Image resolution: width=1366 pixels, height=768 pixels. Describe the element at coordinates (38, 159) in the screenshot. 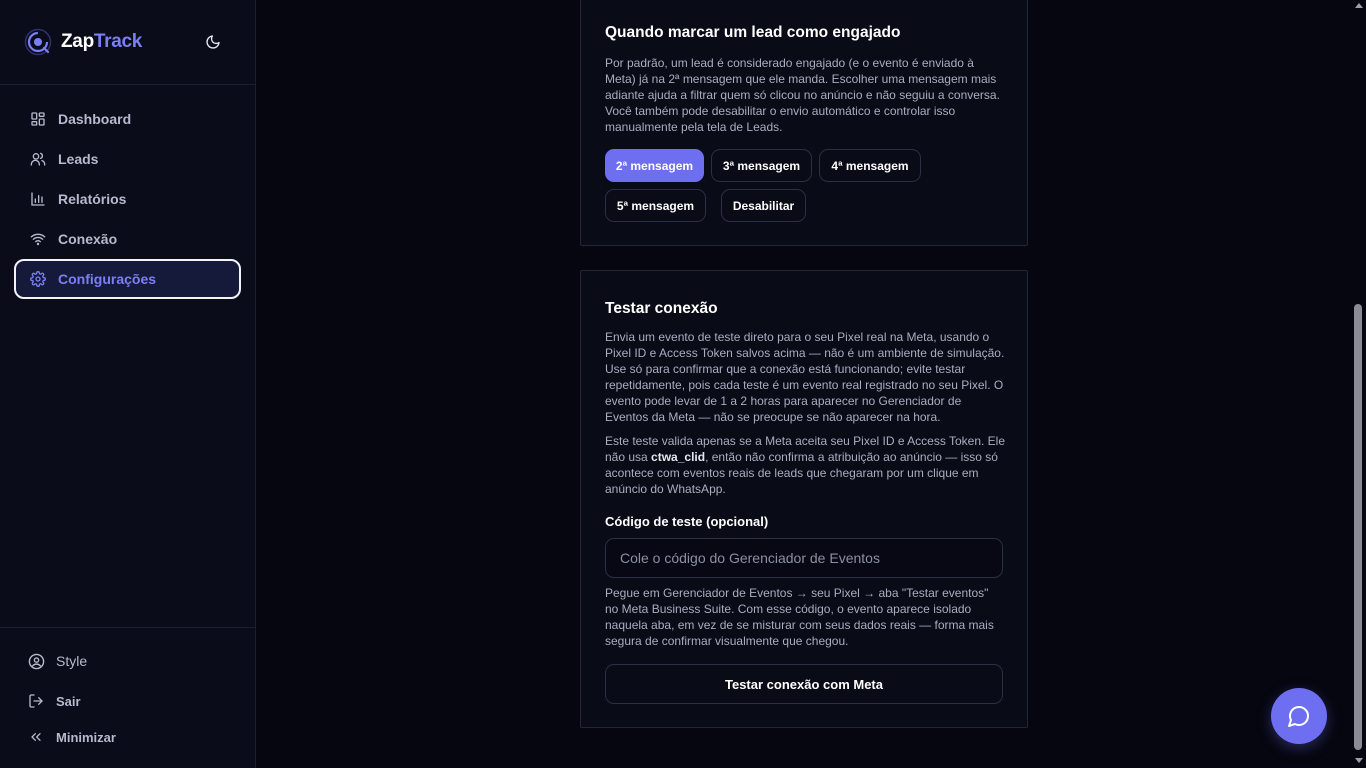

I see `users-icon` at that location.